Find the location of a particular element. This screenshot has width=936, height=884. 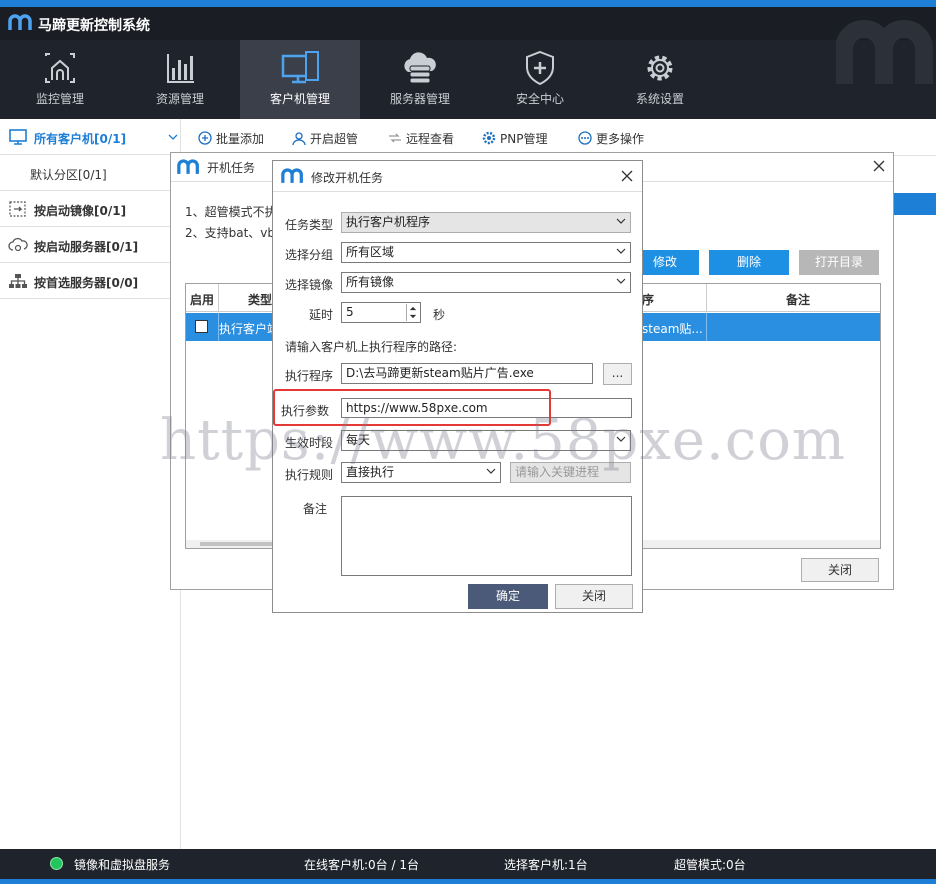

delay-label: 延时 is located at coordinates (321, 315).